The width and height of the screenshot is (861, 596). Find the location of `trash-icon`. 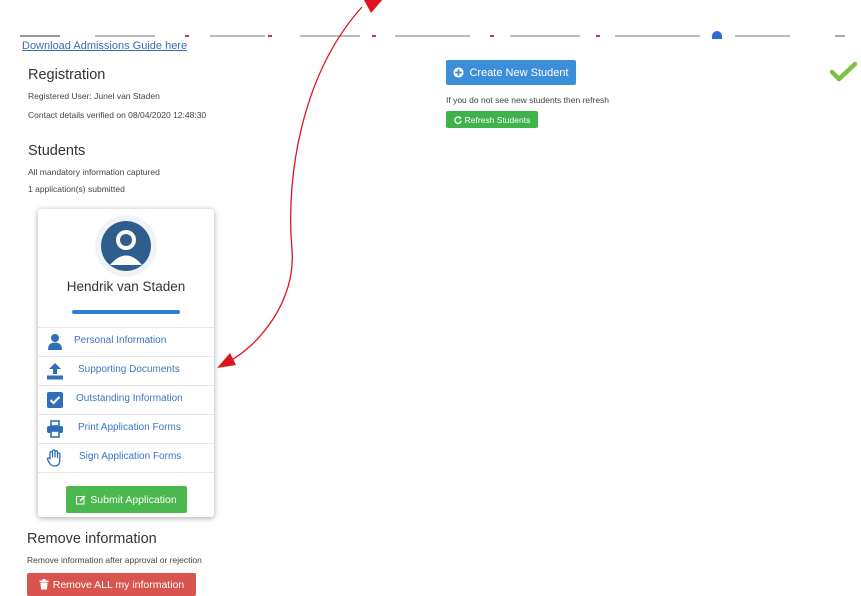

trash-icon is located at coordinates (44, 584).